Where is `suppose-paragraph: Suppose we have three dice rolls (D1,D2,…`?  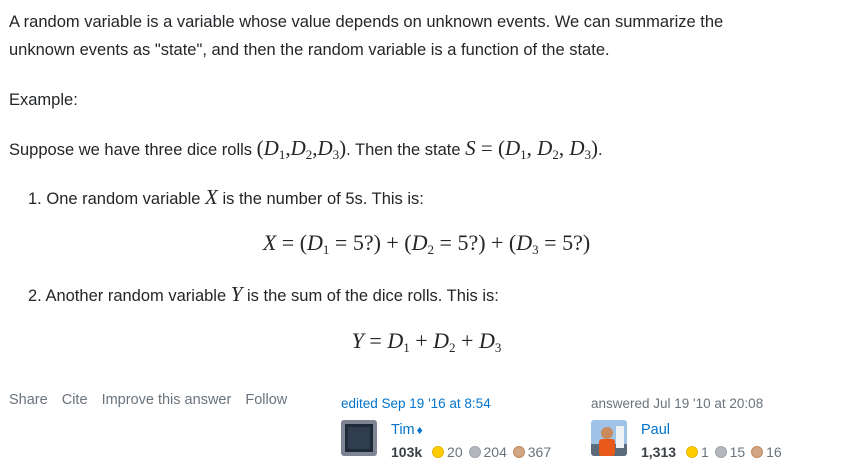
suppose-paragraph: Suppose we have three dice rolls (D1,D2,… is located at coordinates (306, 149).